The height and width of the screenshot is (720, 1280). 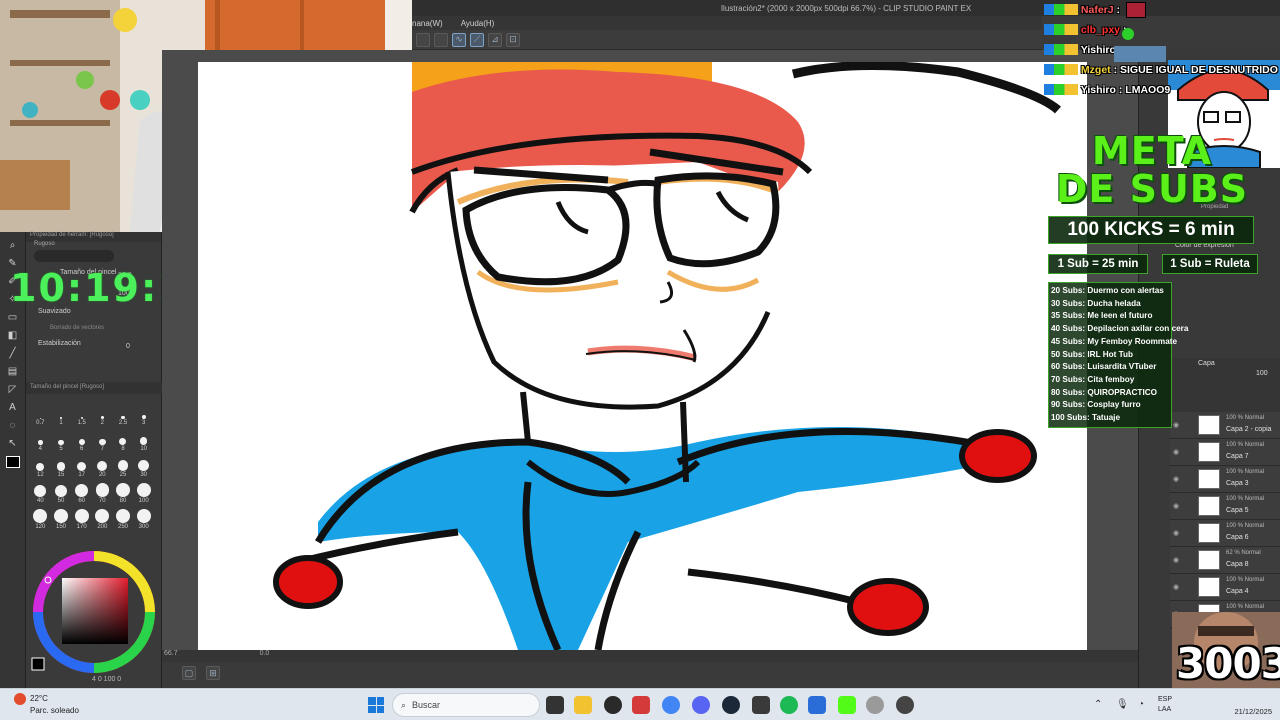 I want to click on clock: 21/12/2025, so click(x=1253, y=706).